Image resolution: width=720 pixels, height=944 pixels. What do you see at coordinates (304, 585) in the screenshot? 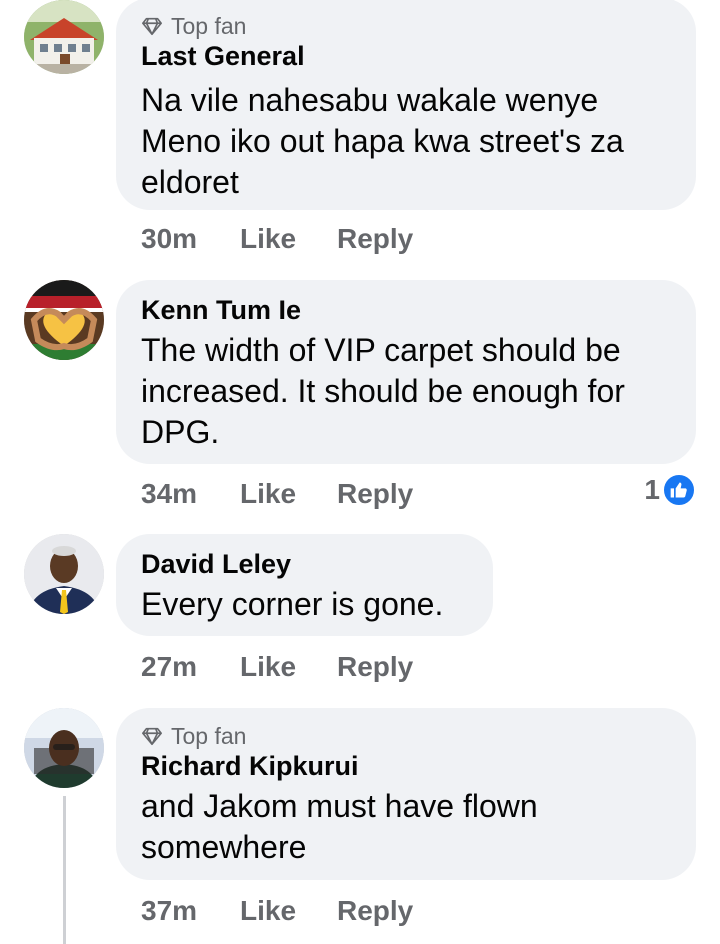
I see `comment-bubble: David Leley Every corner is gone.` at bounding box center [304, 585].